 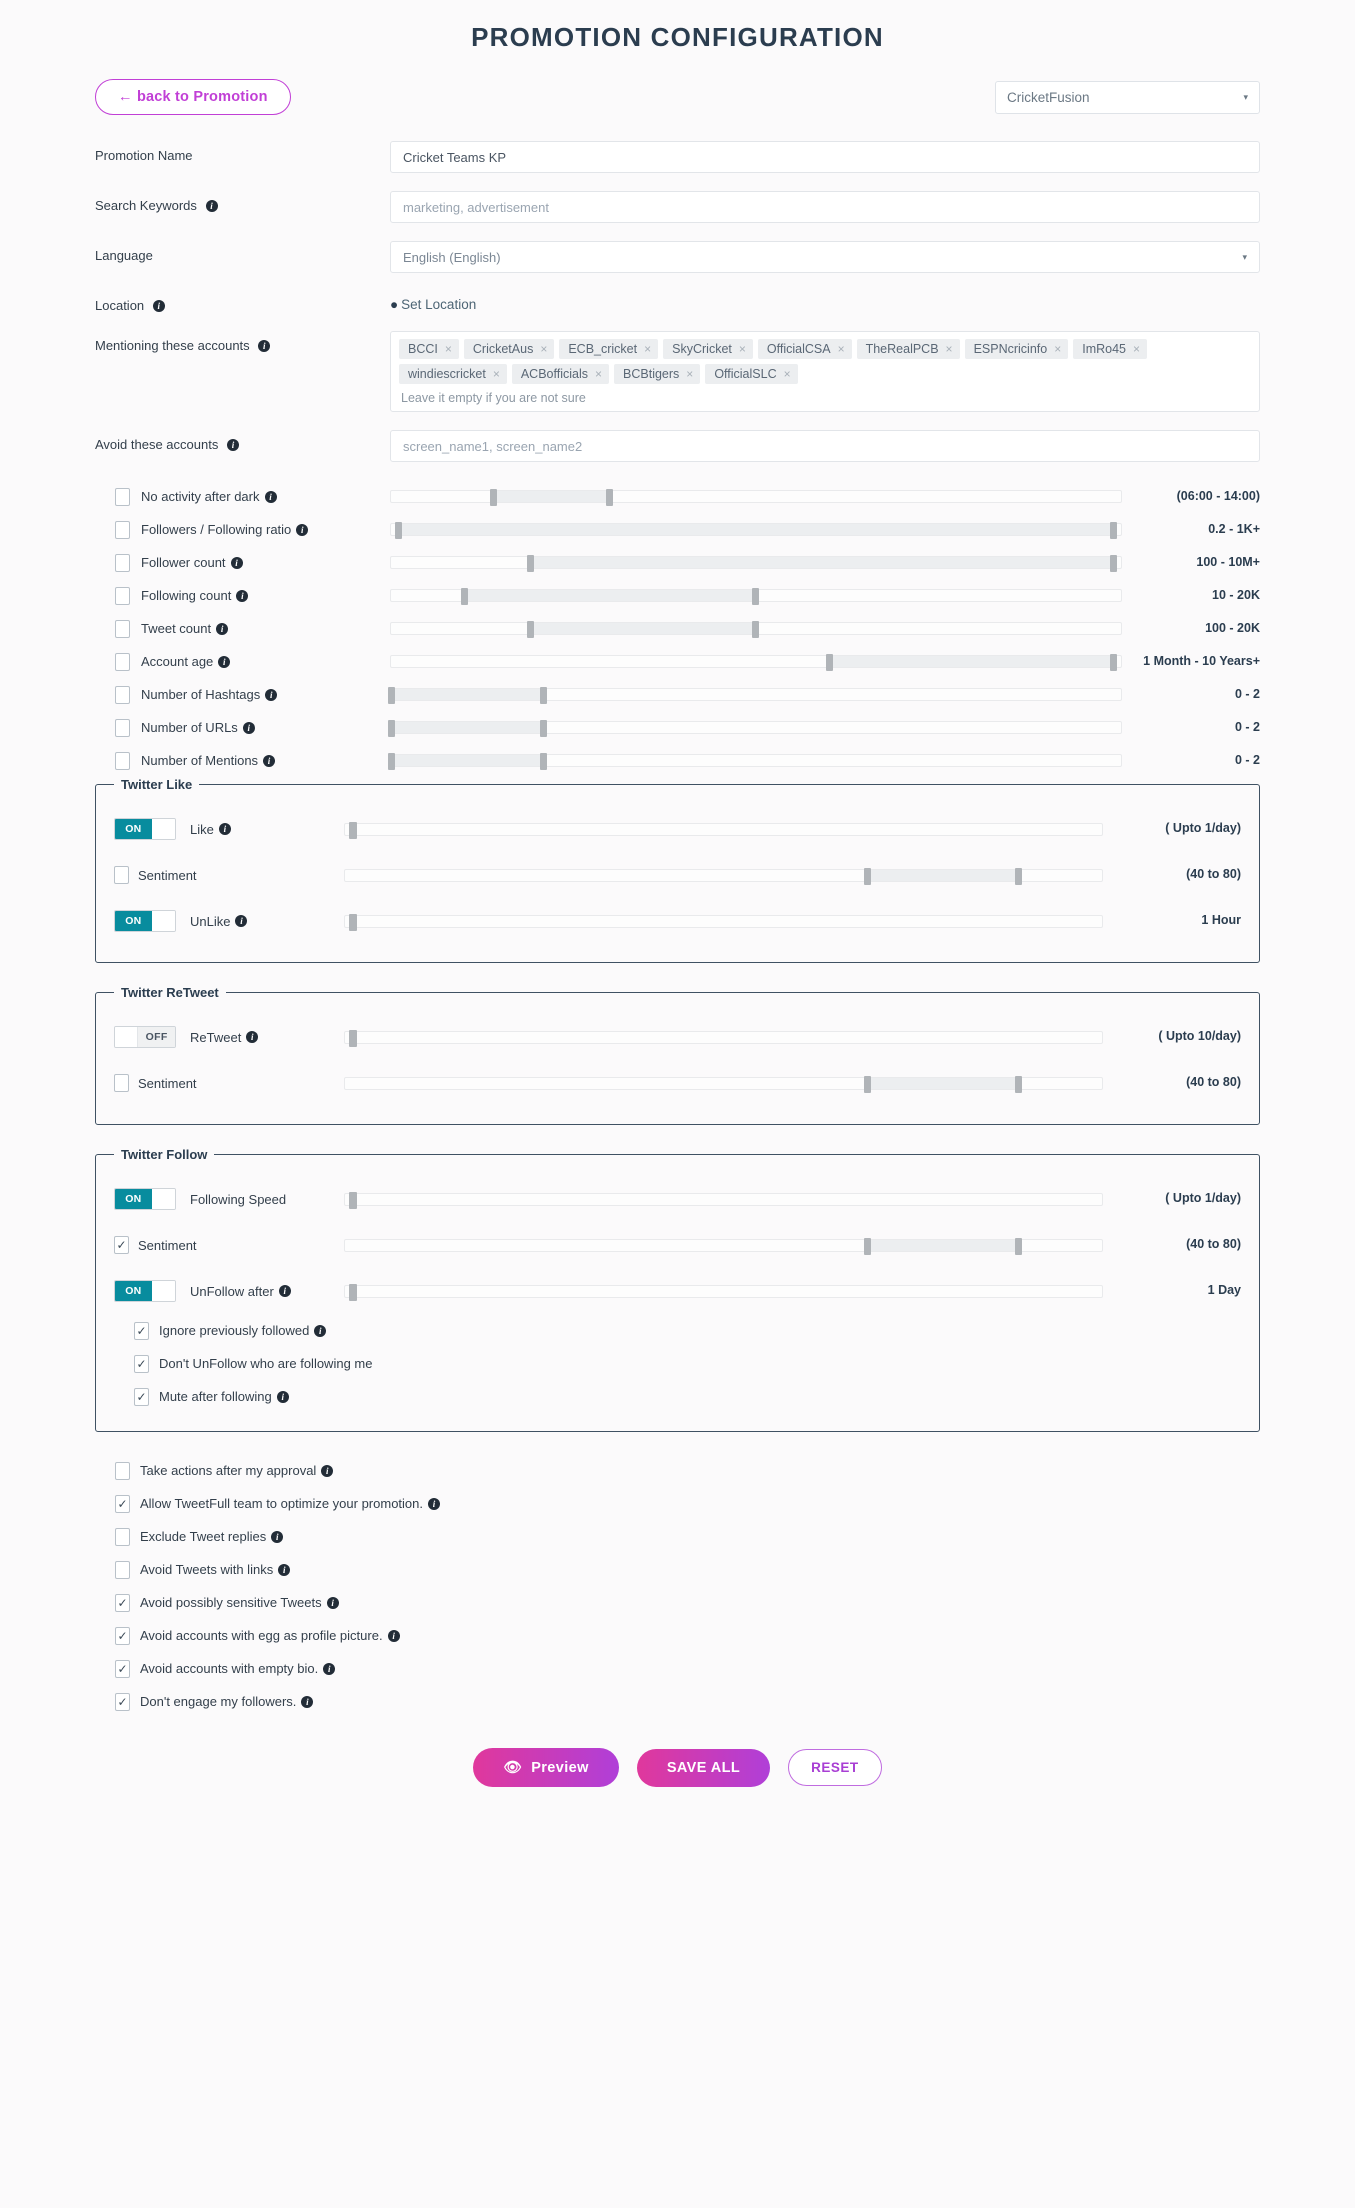 What do you see at coordinates (657, 374) in the screenshot?
I see `tag-item: BCBtigers ×` at bounding box center [657, 374].